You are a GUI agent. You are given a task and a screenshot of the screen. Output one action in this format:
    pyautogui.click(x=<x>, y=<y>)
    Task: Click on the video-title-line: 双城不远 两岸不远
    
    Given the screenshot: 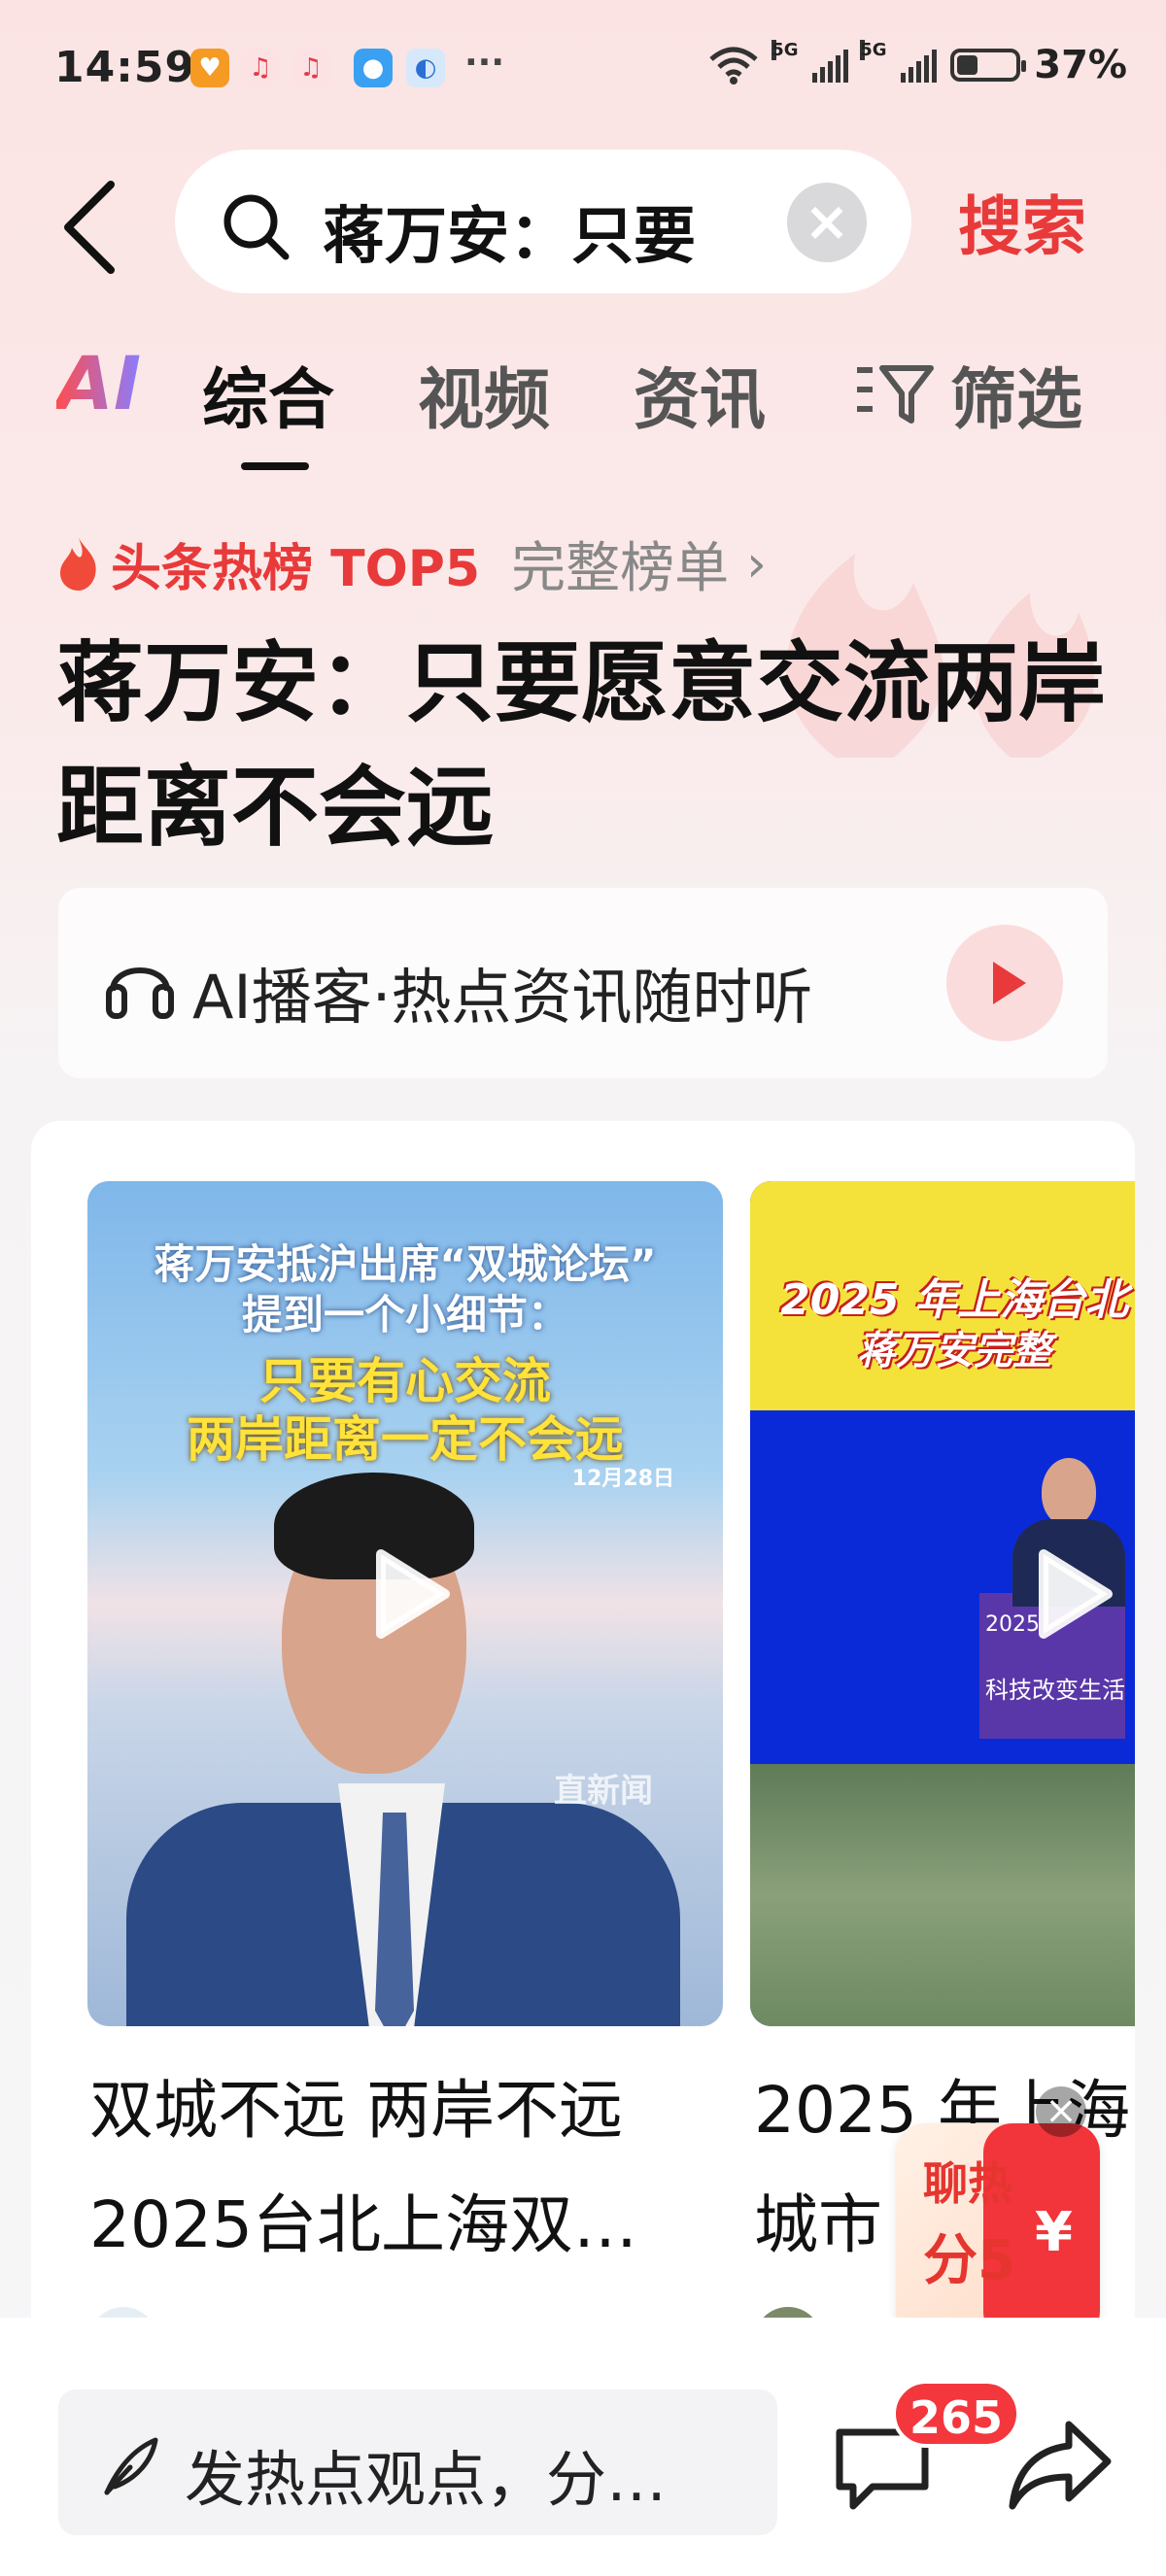 What is the action you would take?
    pyautogui.click(x=356, y=2110)
    